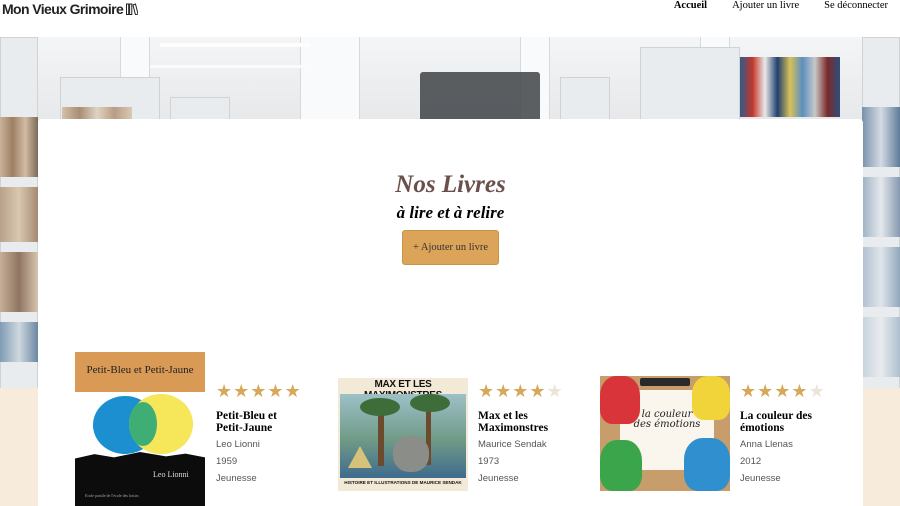  I want to click on add-book-button: + Ajouter un livre, so click(450, 247).